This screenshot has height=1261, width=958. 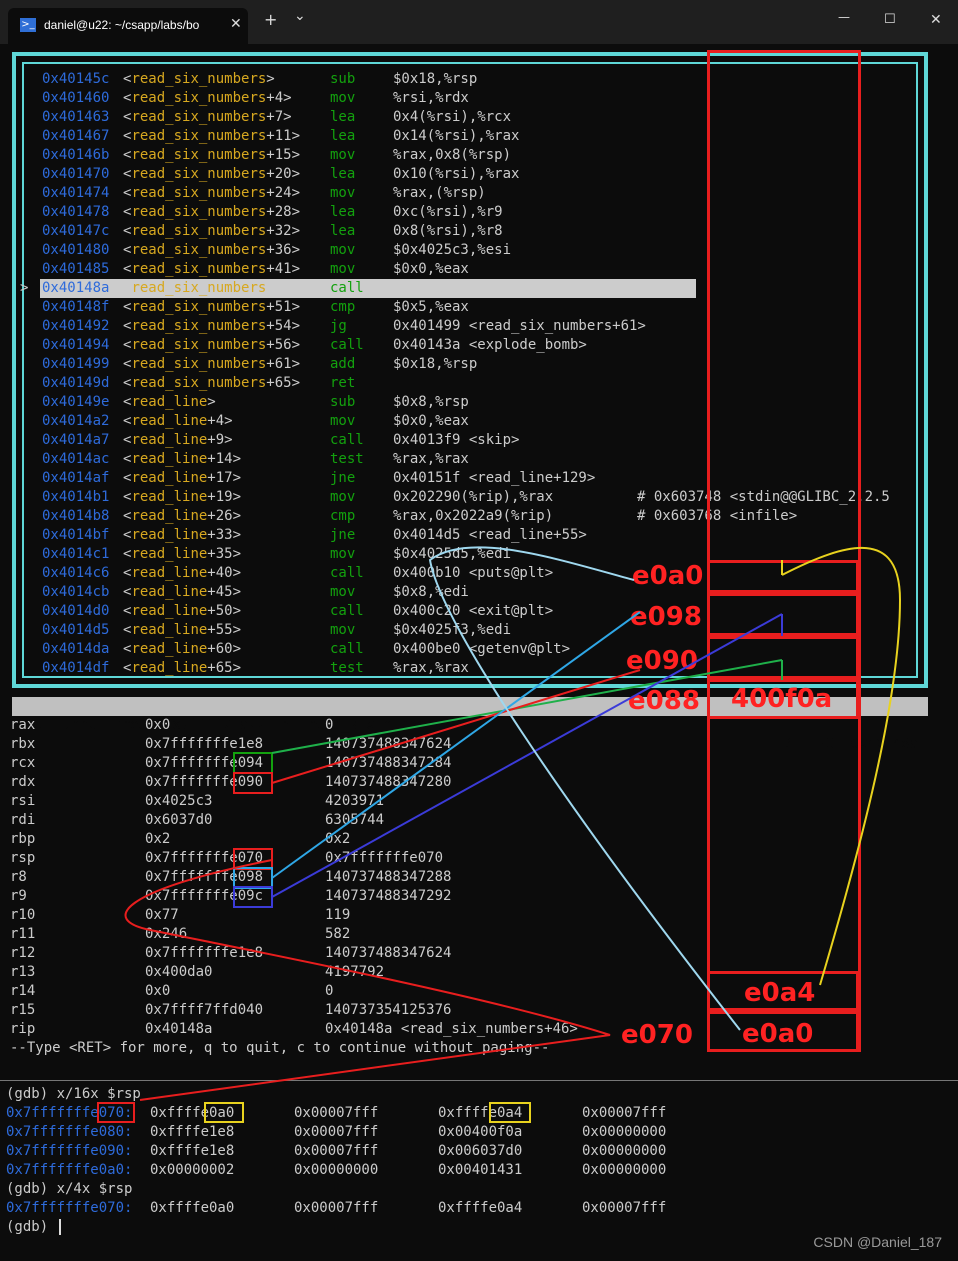 I want to click on close-button: ✕, so click(x=936, y=20).